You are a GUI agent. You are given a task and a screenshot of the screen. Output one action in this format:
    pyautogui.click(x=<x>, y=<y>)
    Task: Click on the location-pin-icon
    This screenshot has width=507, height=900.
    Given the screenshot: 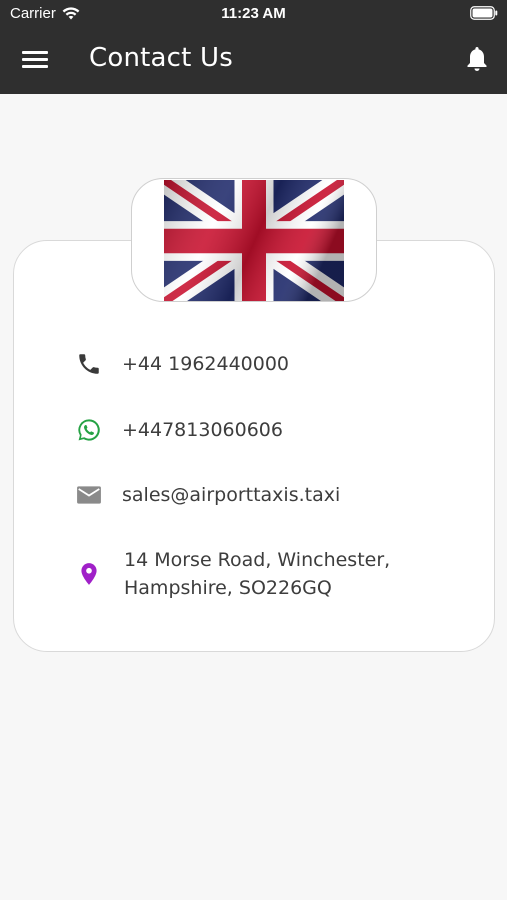 What is the action you would take?
    pyautogui.click(x=89, y=574)
    